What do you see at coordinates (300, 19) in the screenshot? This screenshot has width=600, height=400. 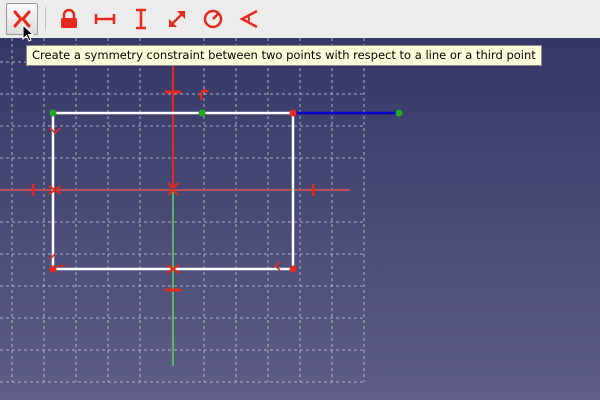 I see `sketcher-constraints-toolbar` at bounding box center [300, 19].